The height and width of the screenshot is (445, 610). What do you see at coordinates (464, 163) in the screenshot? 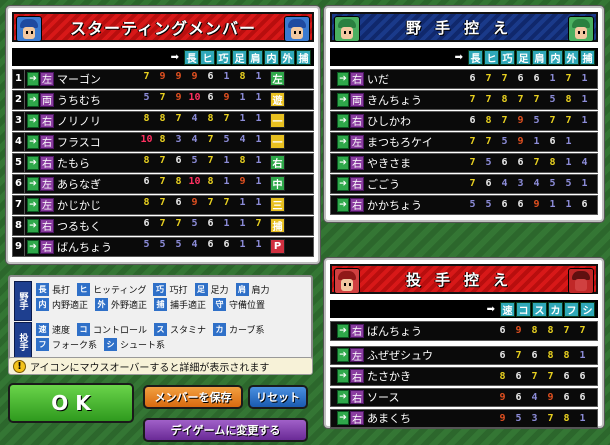
I see `player-row: ➔ 右やきさま 7 5 6 6 7 8 1 4` at bounding box center [464, 163].